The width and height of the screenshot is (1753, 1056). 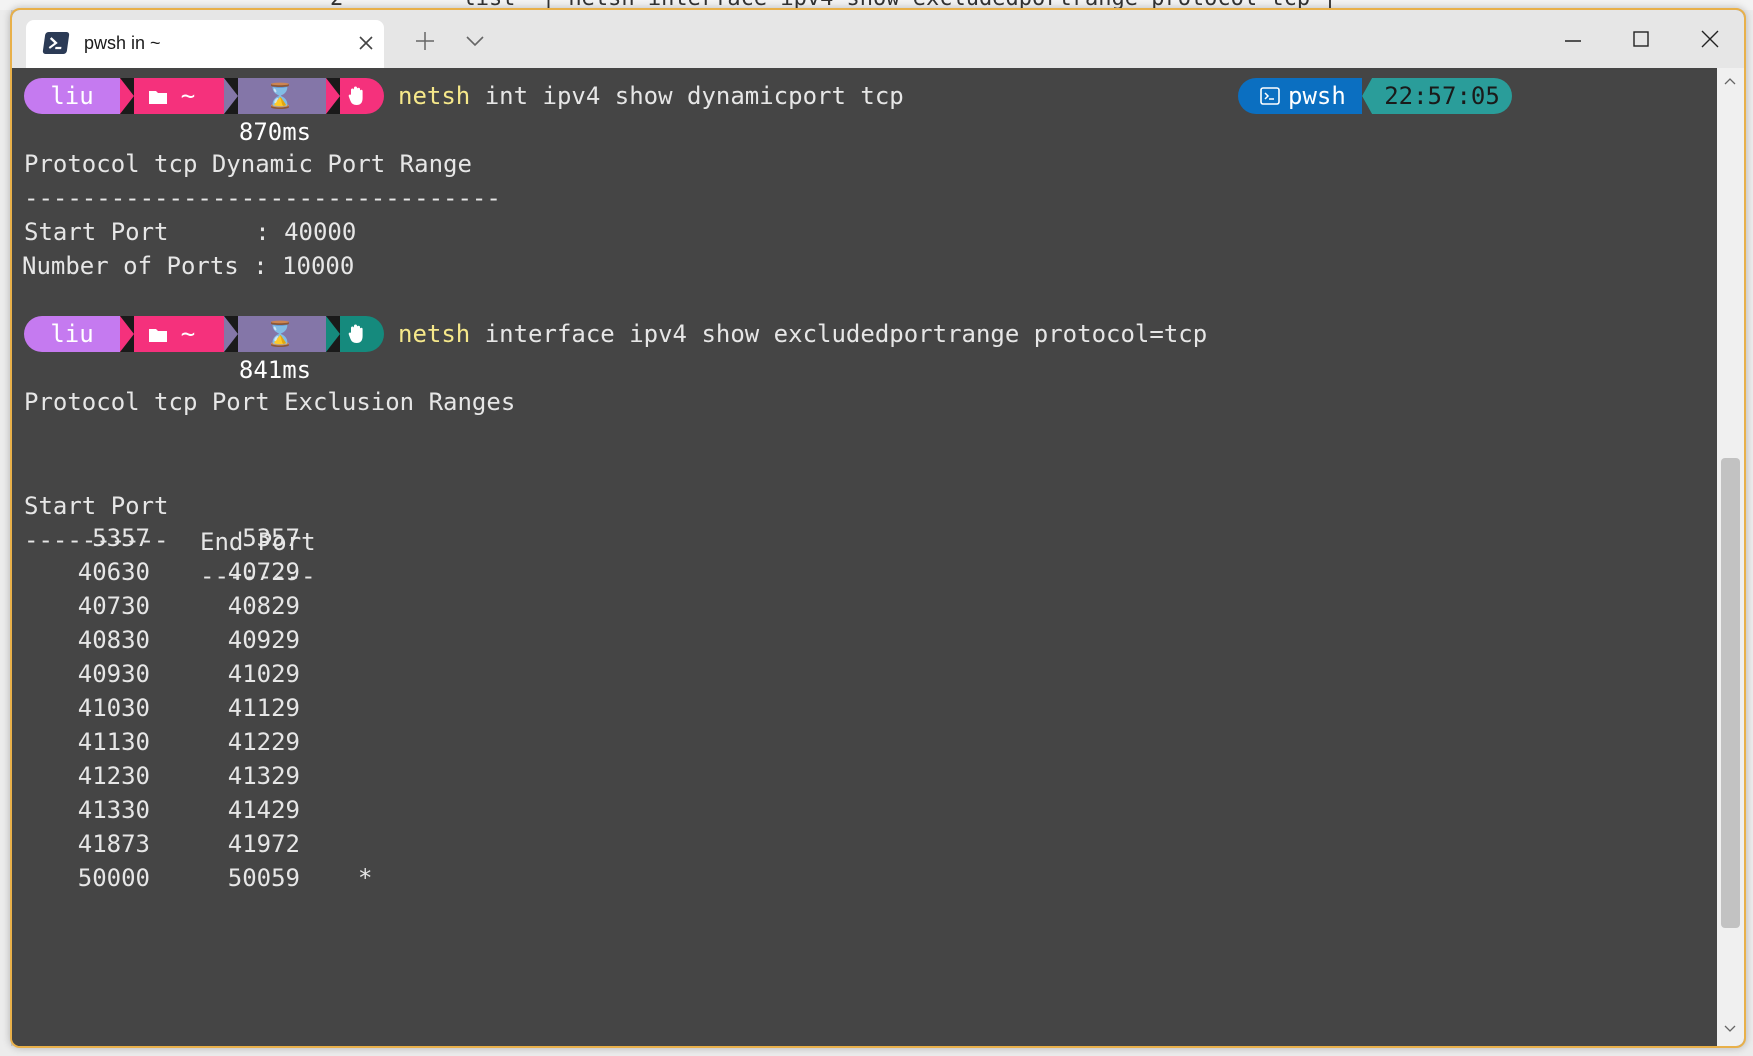 What do you see at coordinates (270, 402) in the screenshot?
I see `exclusion-heading: Protocol tcp Port Exclusion Ranges` at bounding box center [270, 402].